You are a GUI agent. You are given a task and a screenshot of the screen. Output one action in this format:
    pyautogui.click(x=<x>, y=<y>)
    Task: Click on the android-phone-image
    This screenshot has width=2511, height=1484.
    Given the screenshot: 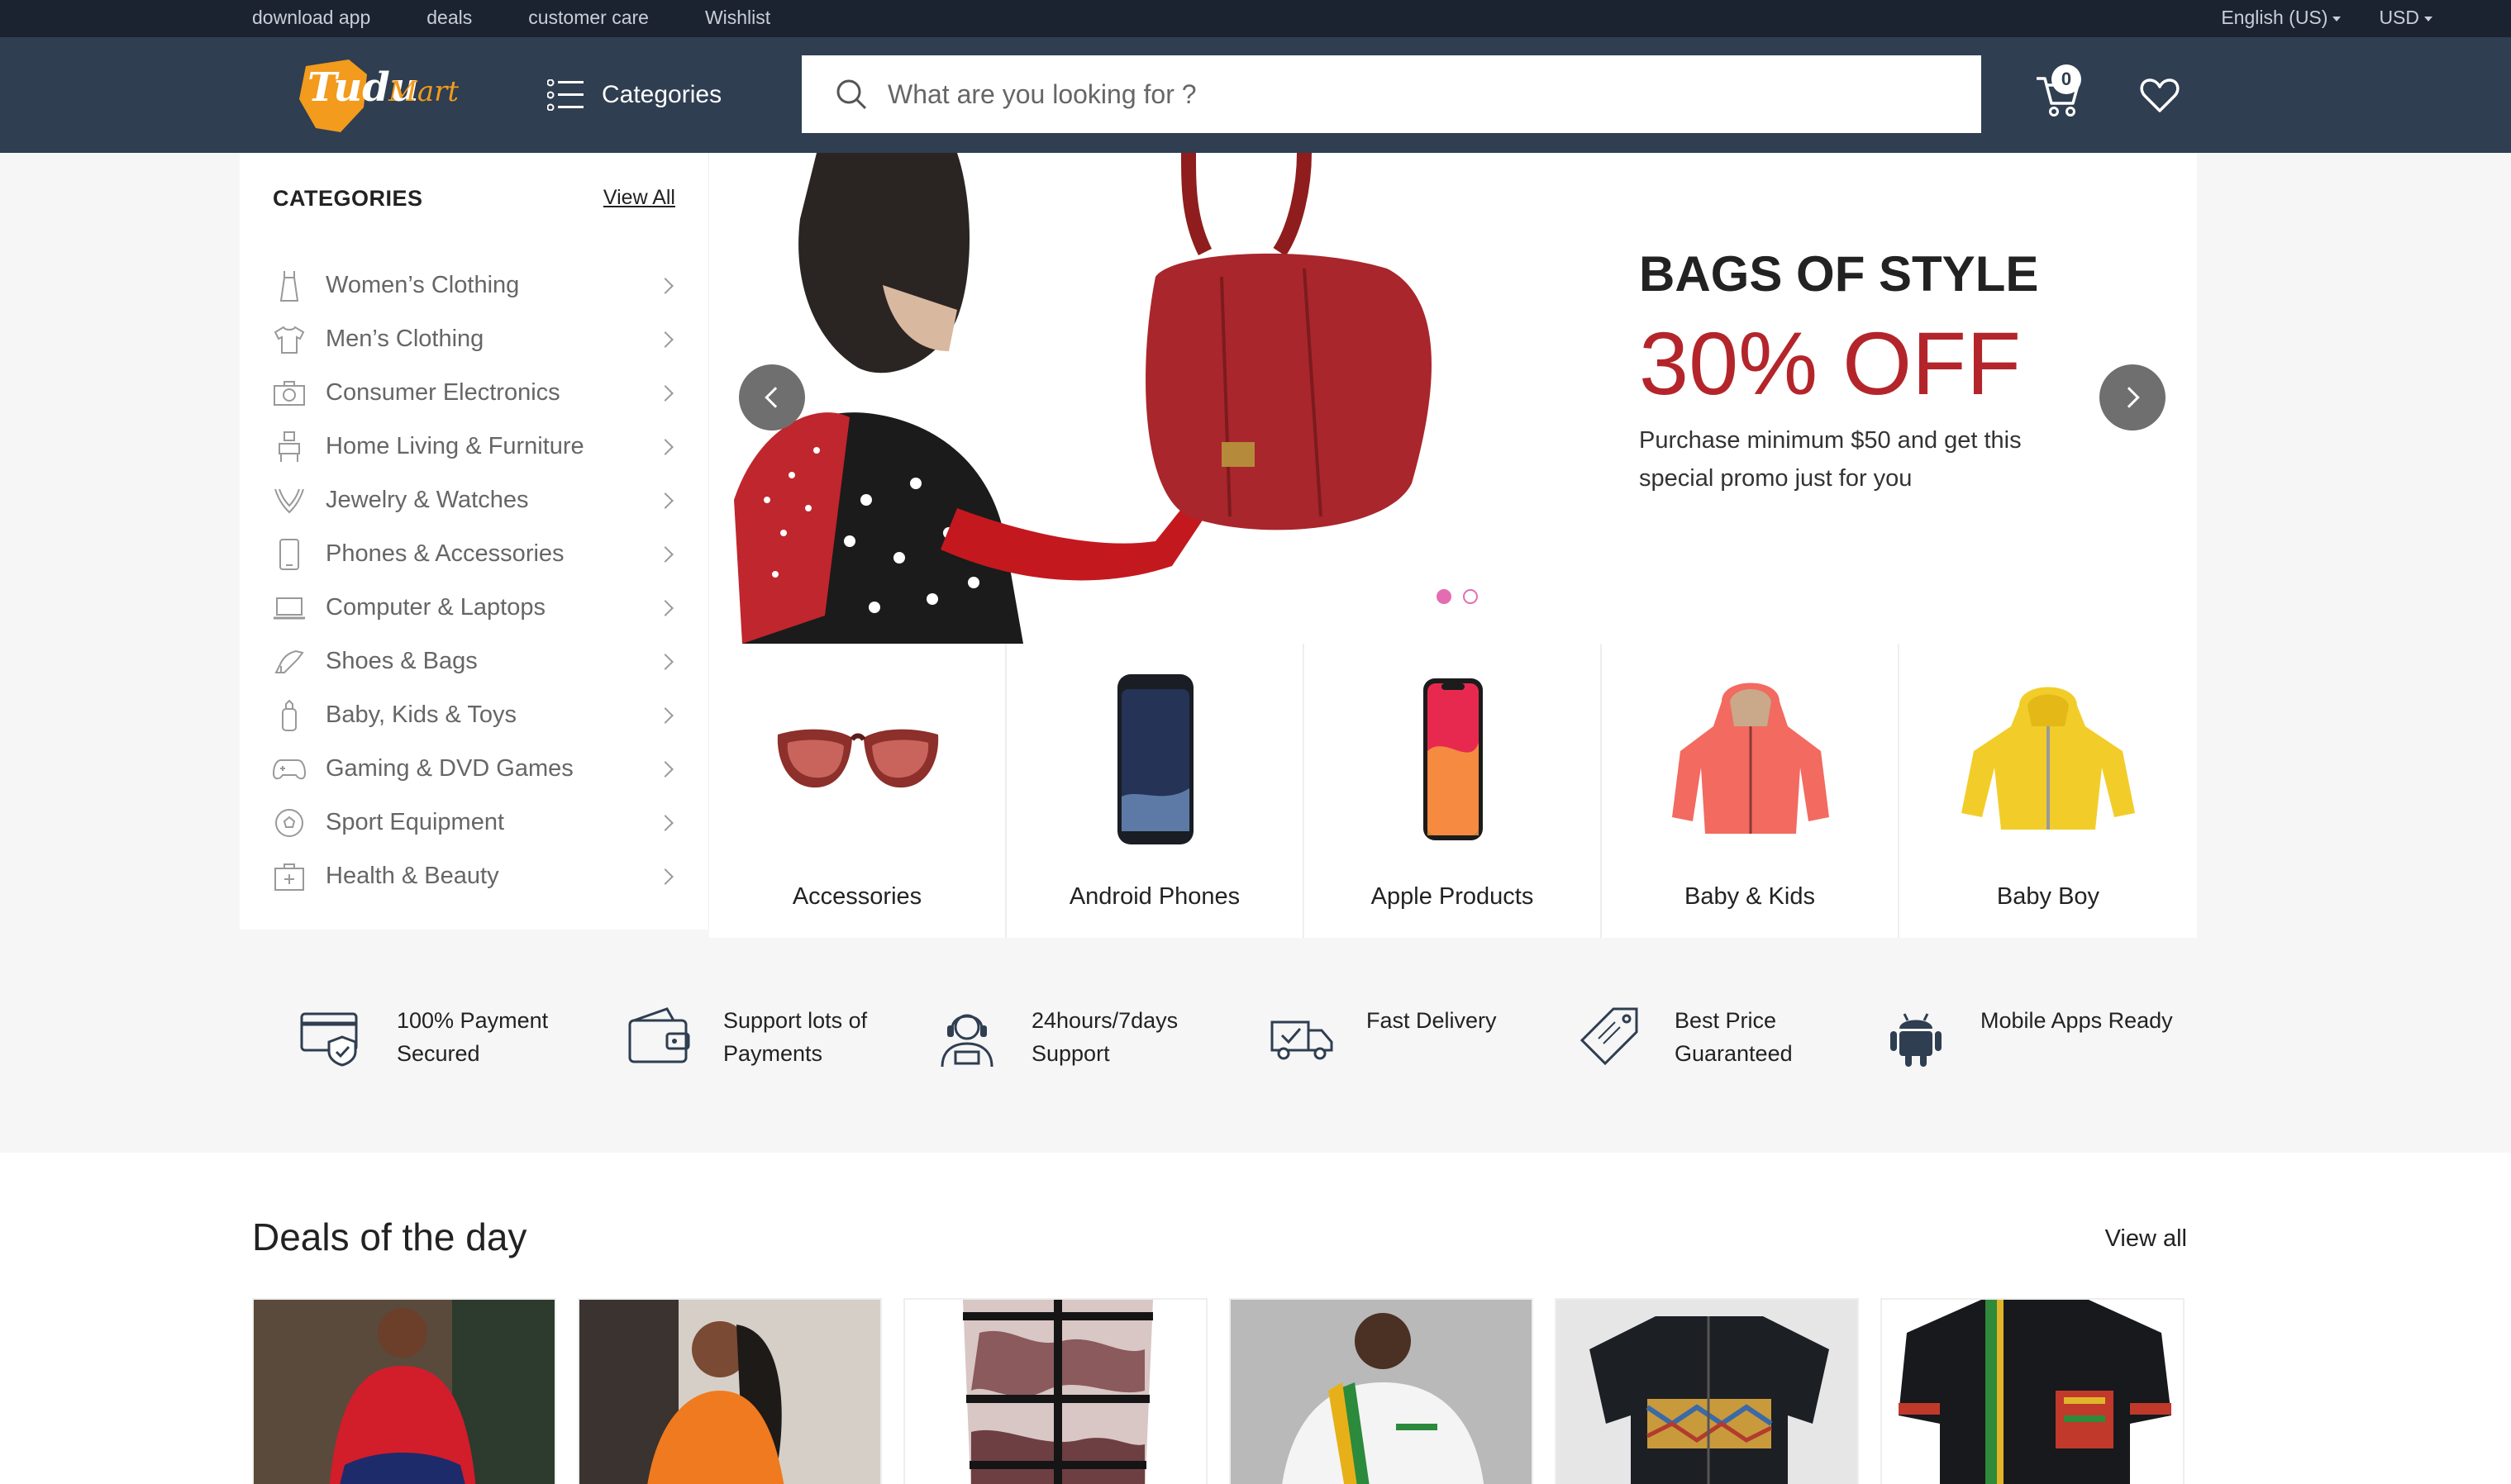 What is the action you would take?
    pyautogui.click(x=1156, y=759)
    